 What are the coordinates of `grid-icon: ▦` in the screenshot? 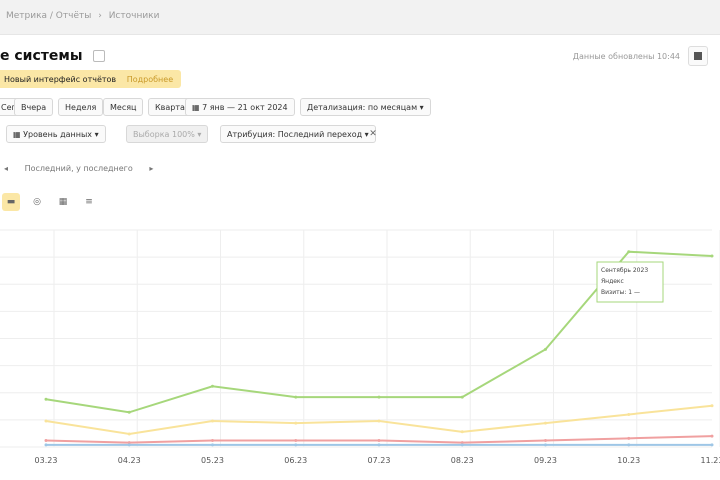 It's located at (18, 134).